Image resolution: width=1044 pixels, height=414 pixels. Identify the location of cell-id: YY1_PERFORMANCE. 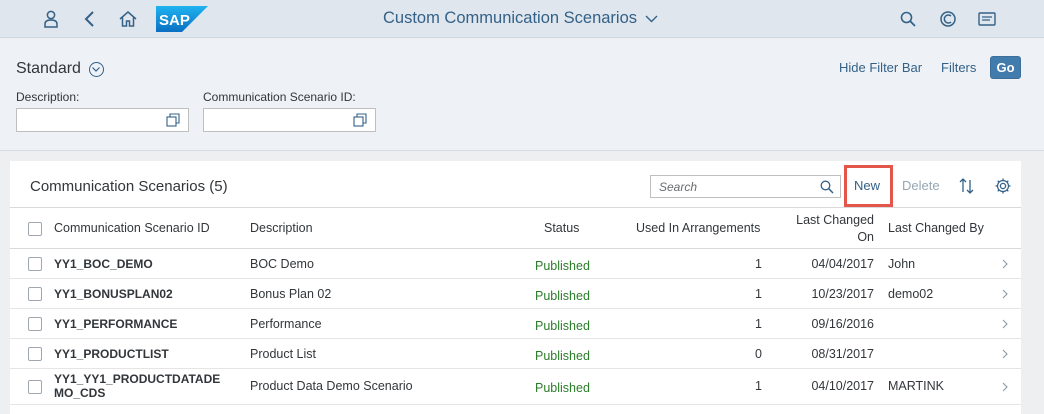
(116, 324).